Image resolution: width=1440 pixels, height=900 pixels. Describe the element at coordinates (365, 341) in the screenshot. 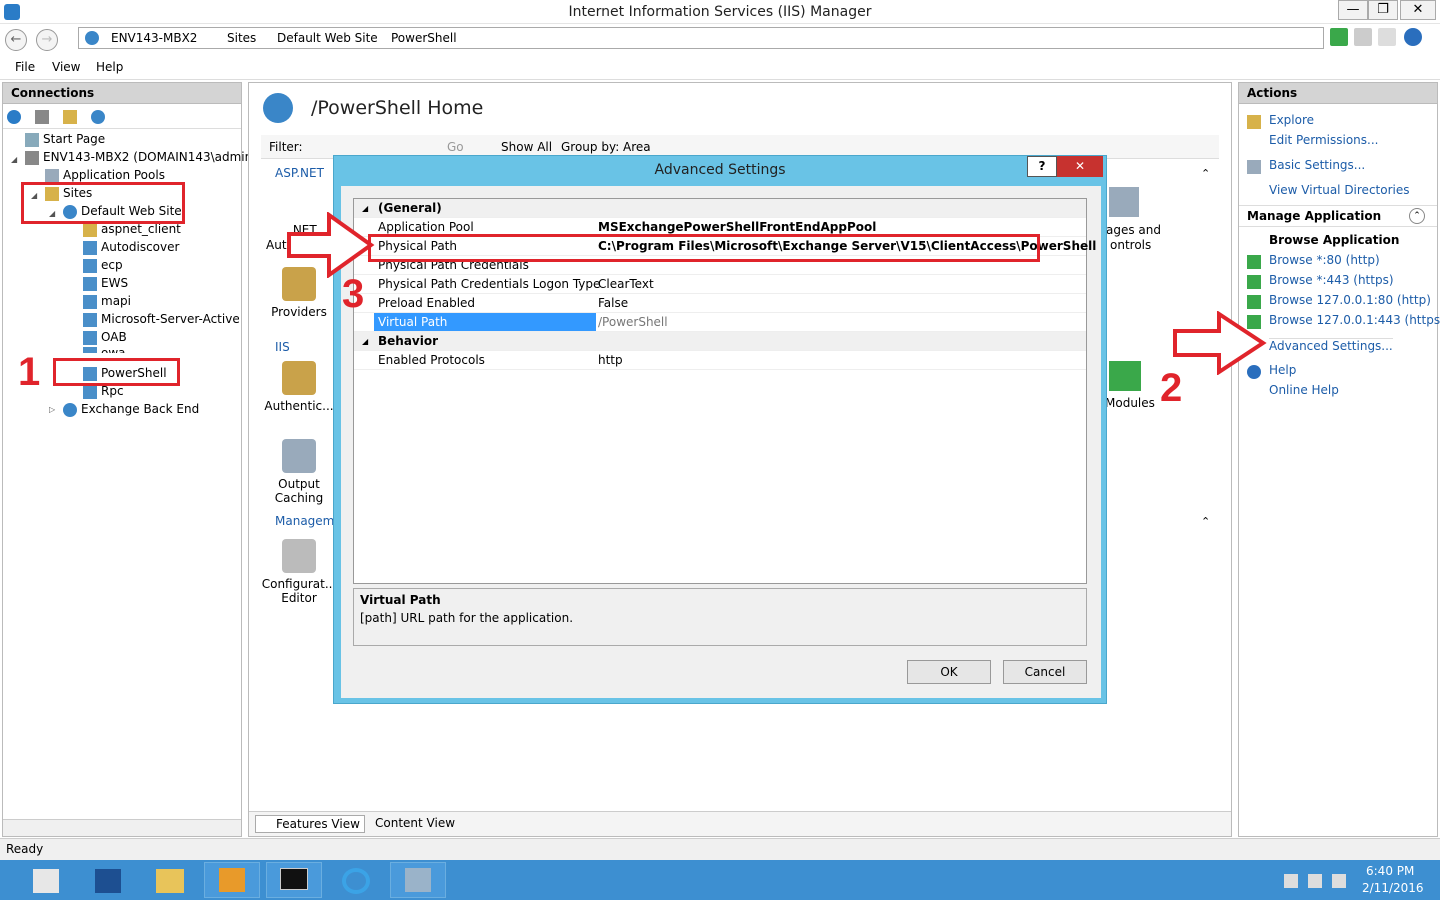

I see `collapse-icon: ◢` at that location.